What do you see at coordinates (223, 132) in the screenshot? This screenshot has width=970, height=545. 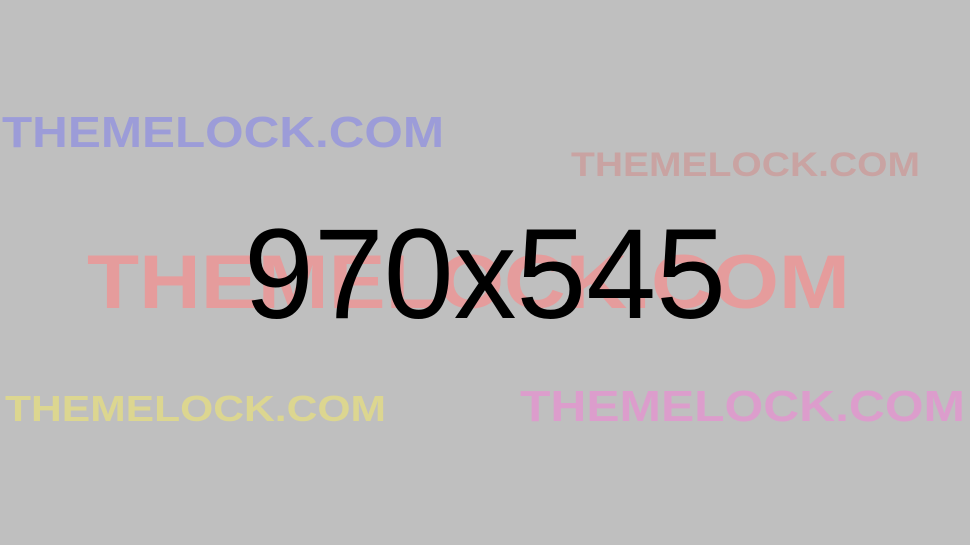 I see `watermark-blue: THEMELOCK.COM` at bounding box center [223, 132].